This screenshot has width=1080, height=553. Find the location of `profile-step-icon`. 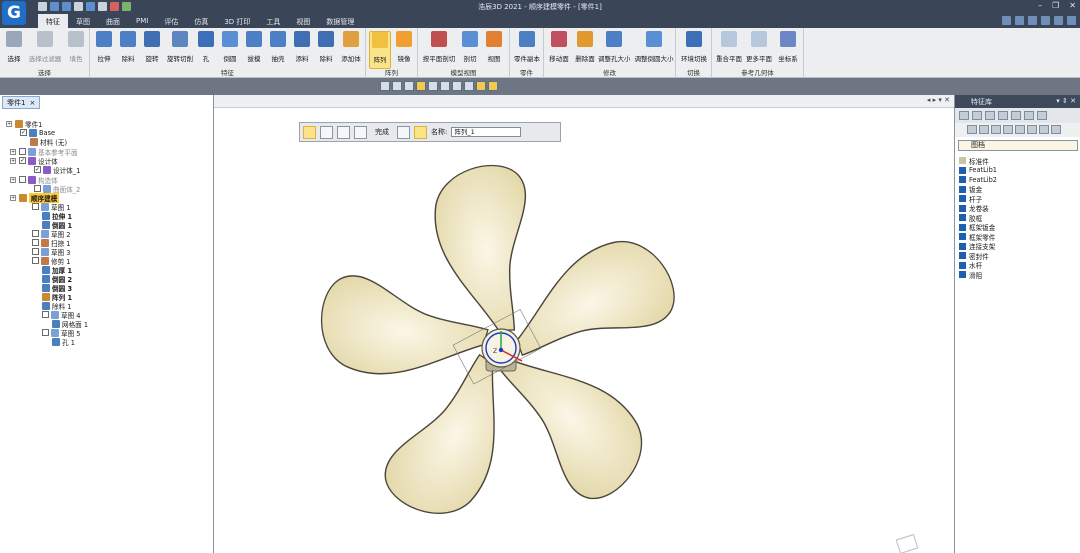

profile-step-icon is located at coordinates (343, 132).